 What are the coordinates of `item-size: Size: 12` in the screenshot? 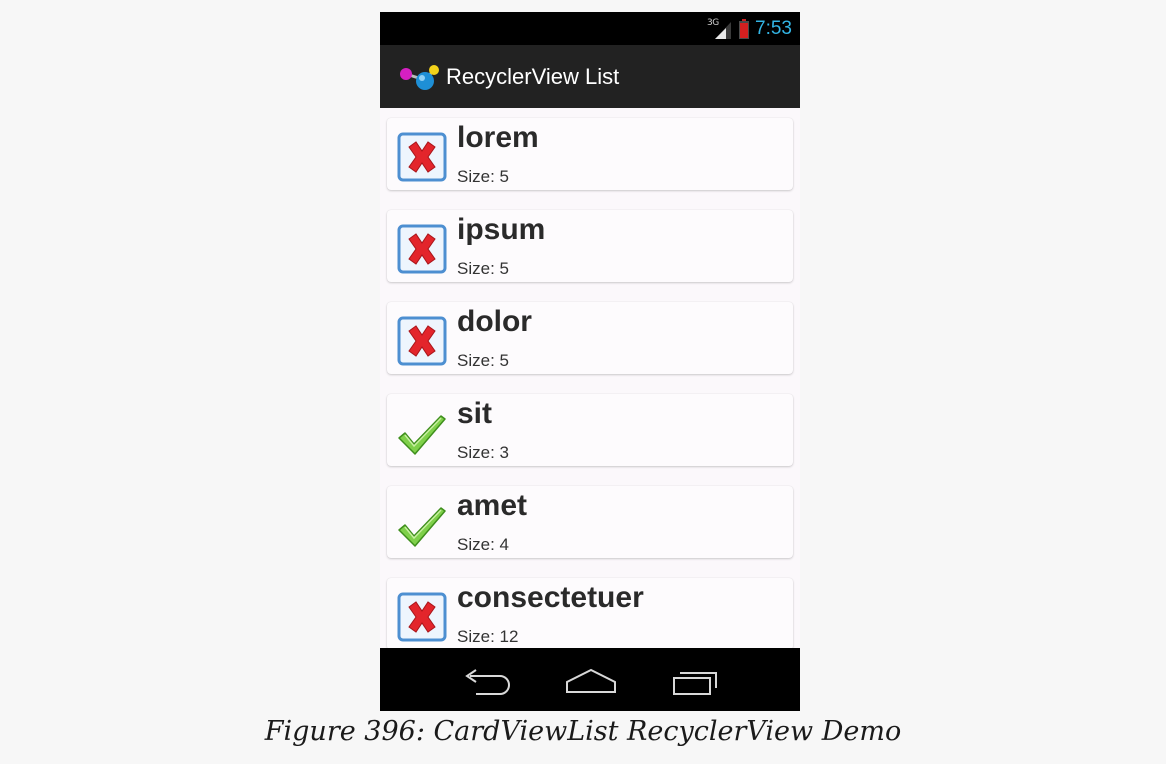 It's located at (488, 636).